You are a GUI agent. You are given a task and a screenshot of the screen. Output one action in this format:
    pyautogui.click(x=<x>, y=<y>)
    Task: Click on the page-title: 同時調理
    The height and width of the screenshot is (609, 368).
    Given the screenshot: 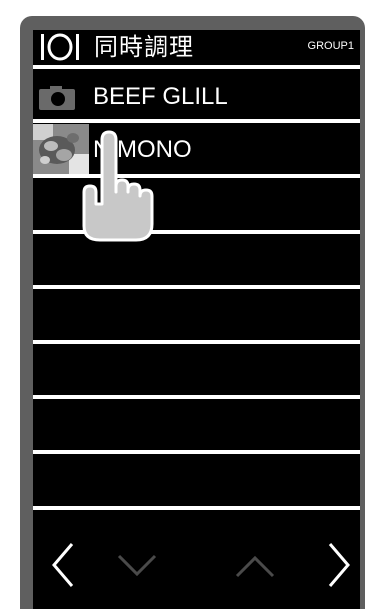 What is the action you would take?
    pyautogui.click(x=144, y=47)
    